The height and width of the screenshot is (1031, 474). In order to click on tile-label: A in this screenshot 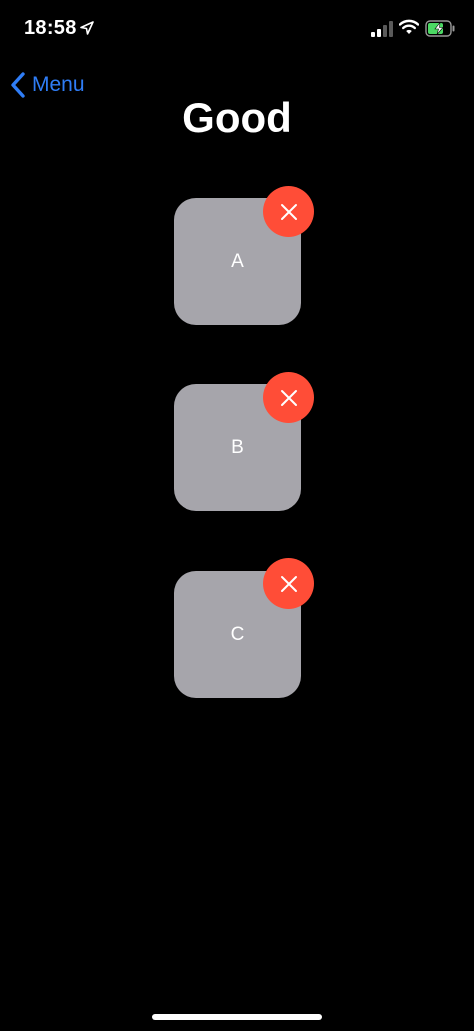, I will do `click(237, 261)`.